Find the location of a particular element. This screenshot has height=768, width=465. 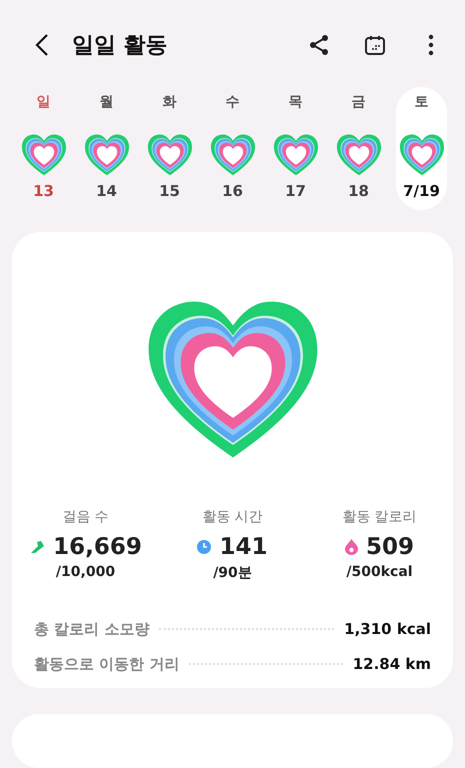

day-tab: 화 15 is located at coordinates (169, 148).